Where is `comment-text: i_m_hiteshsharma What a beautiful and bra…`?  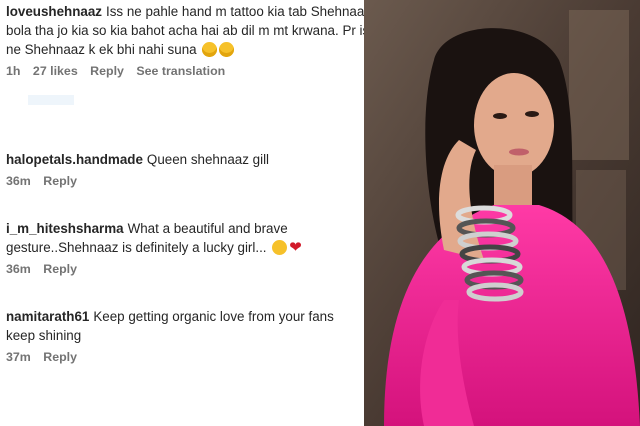 comment-text: i_m_hiteshsharma What a beautiful and bra… is located at coordinates (184, 228).